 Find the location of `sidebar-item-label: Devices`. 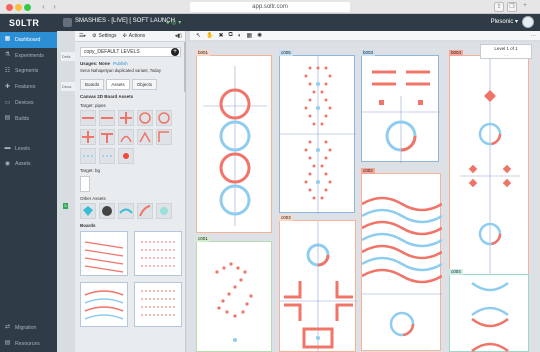

sidebar-item-label: Devices is located at coordinates (24, 103).